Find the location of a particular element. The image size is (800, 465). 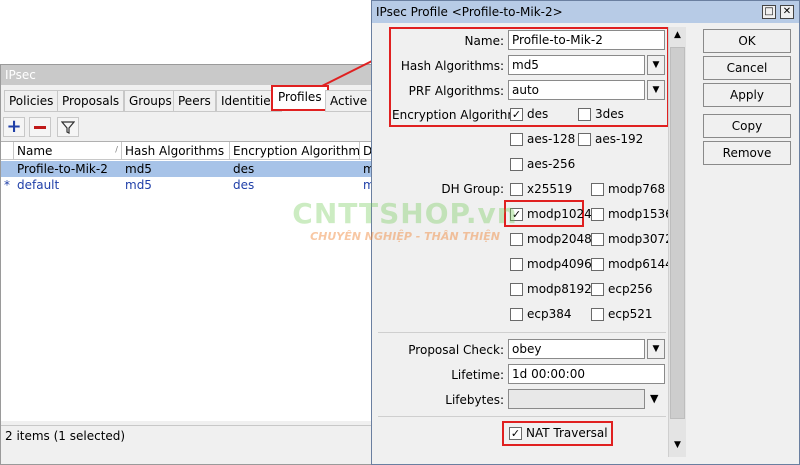

filter-button is located at coordinates (68, 127).